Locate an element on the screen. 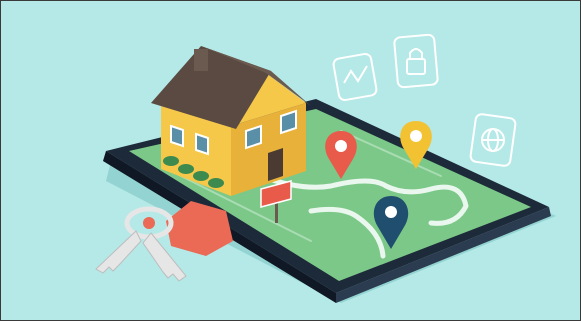 Image resolution: width=581 pixels, height=321 pixels. globe-icon is located at coordinates (493, 140).